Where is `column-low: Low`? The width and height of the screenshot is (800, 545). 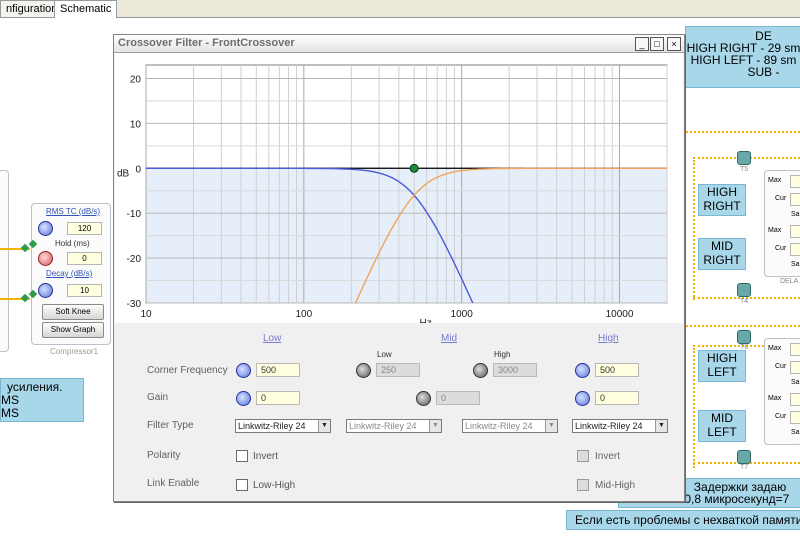 column-low: Low is located at coordinates (272, 338).